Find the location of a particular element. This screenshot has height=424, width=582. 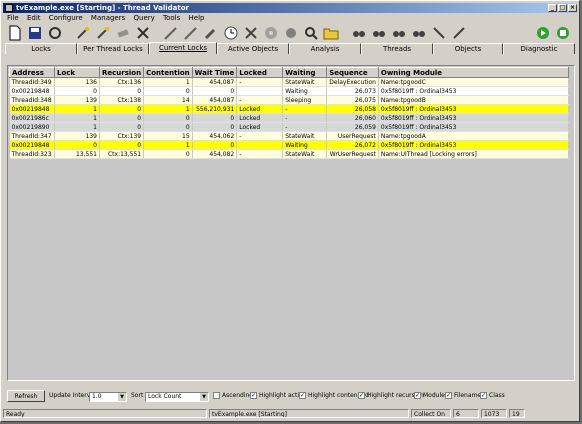

ascending-checkbox is located at coordinates (216, 395).